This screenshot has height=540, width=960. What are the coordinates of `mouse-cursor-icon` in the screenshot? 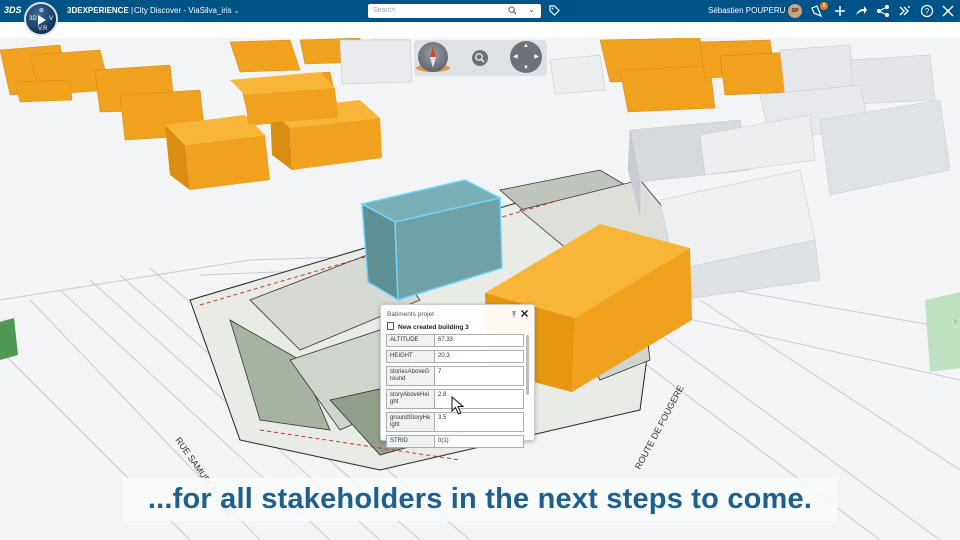 It's located at (458, 405).